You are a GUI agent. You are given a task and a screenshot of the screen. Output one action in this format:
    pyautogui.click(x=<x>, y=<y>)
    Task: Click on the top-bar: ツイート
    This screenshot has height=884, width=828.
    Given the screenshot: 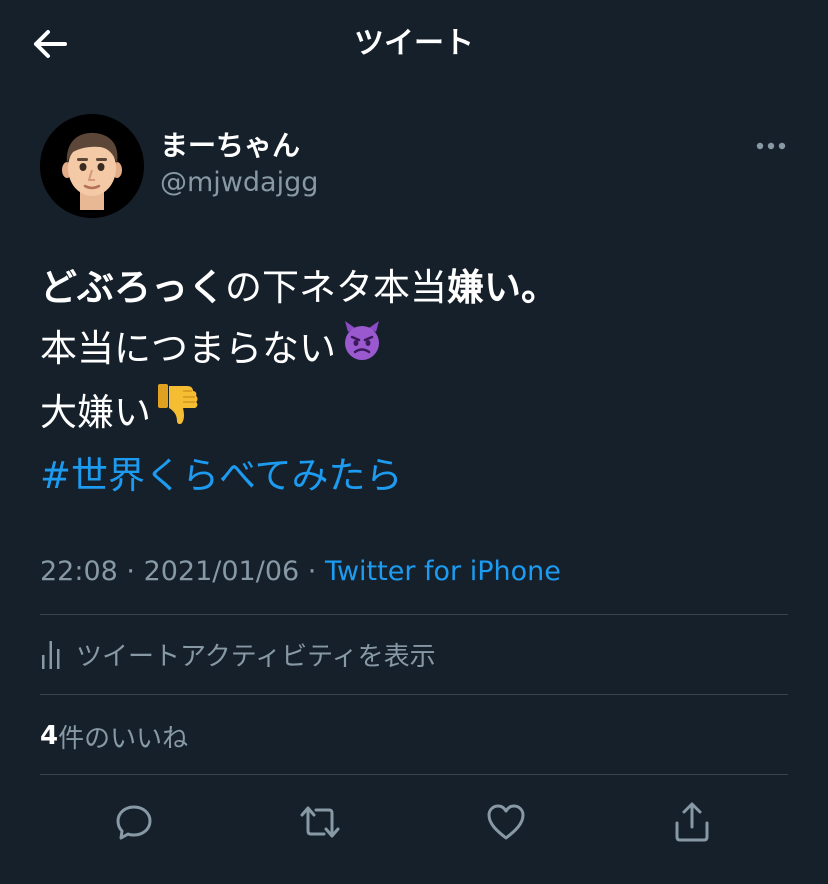 What is the action you would take?
    pyautogui.click(x=414, y=44)
    